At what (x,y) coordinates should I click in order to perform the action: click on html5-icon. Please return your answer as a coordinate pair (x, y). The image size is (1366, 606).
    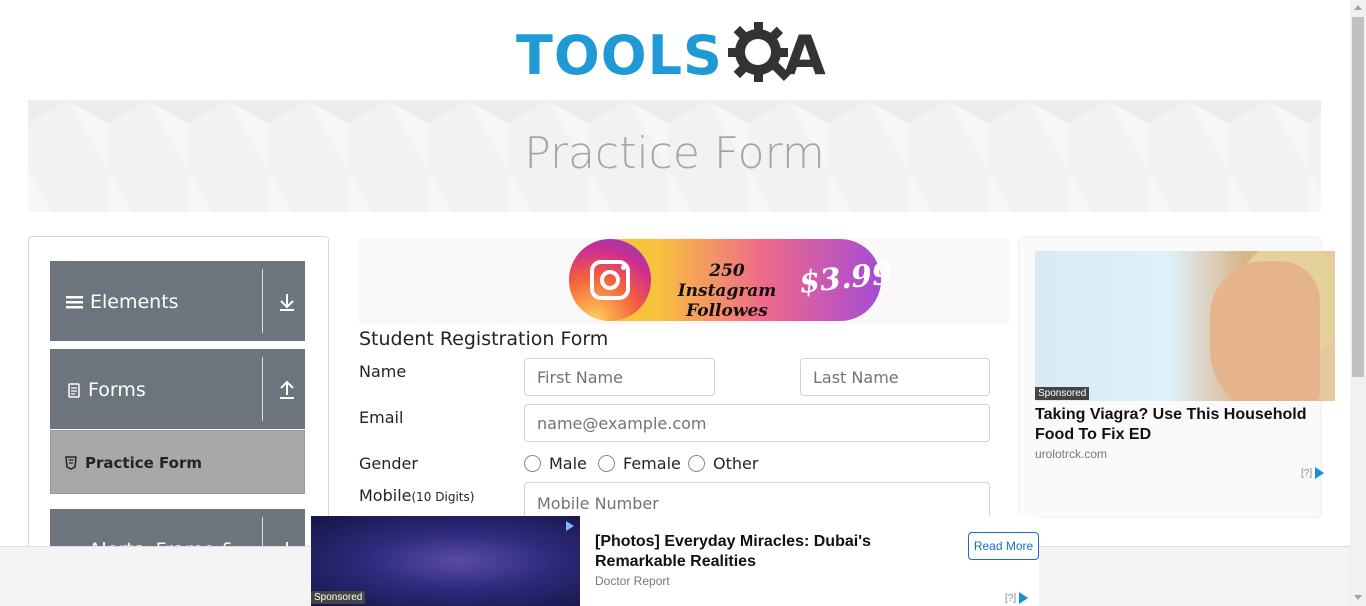
    Looking at the image, I should click on (71, 463).